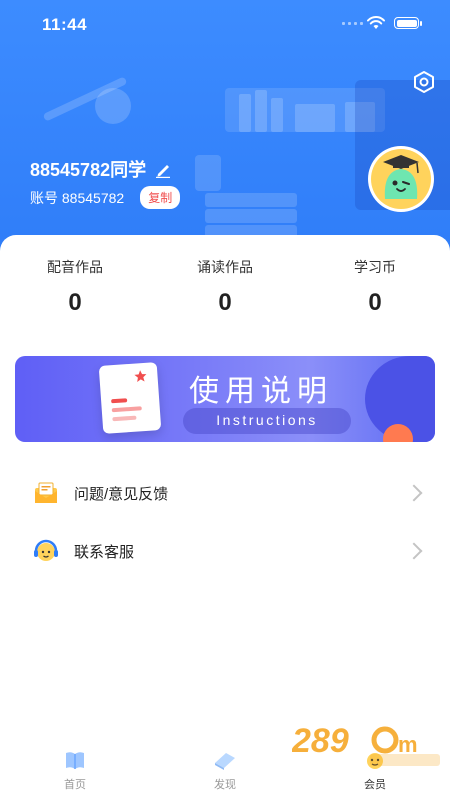 This screenshot has height=800, width=450. What do you see at coordinates (225, 772) in the screenshot?
I see `tab-discover: 发现` at bounding box center [225, 772].